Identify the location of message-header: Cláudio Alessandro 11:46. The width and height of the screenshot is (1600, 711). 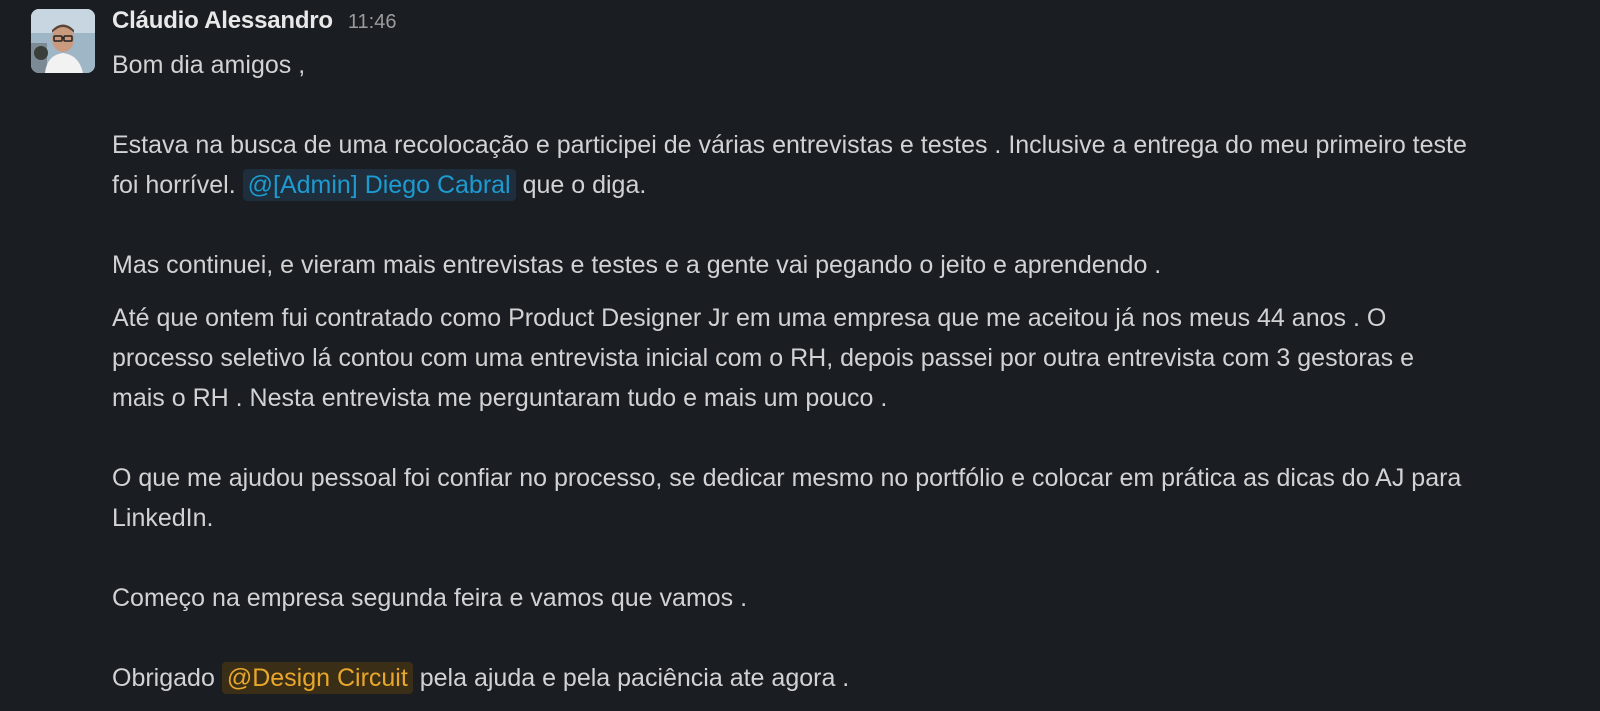
(842, 22).